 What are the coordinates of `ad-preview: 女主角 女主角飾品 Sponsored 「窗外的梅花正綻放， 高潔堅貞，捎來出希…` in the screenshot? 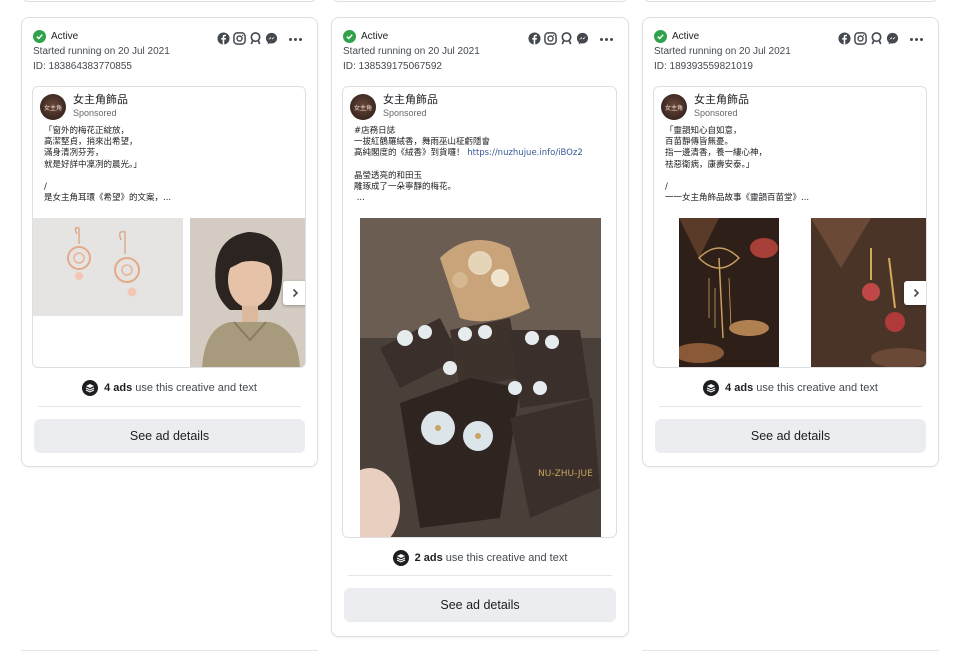 It's located at (169, 227).